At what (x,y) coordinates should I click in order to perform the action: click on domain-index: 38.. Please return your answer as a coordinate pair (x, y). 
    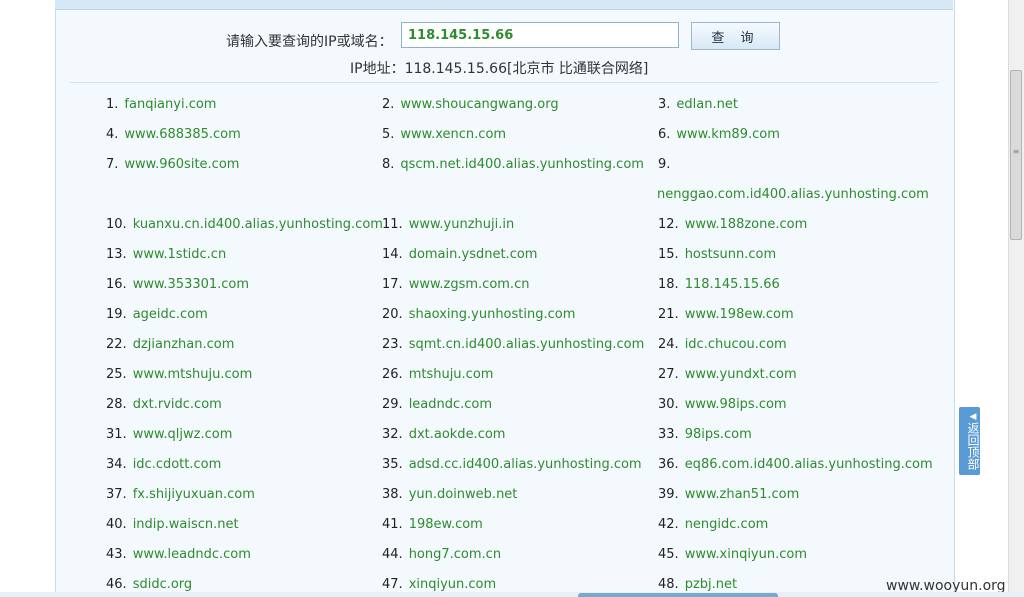
    Looking at the image, I should click on (392, 494).